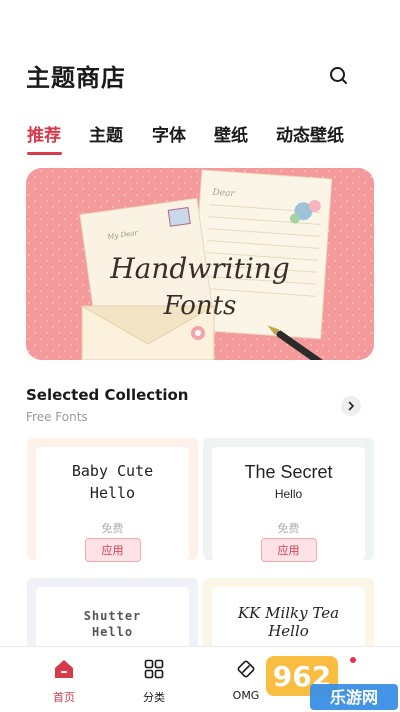 This screenshot has height=712, width=400. I want to click on page-title: 主题商店, so click(76, 78).